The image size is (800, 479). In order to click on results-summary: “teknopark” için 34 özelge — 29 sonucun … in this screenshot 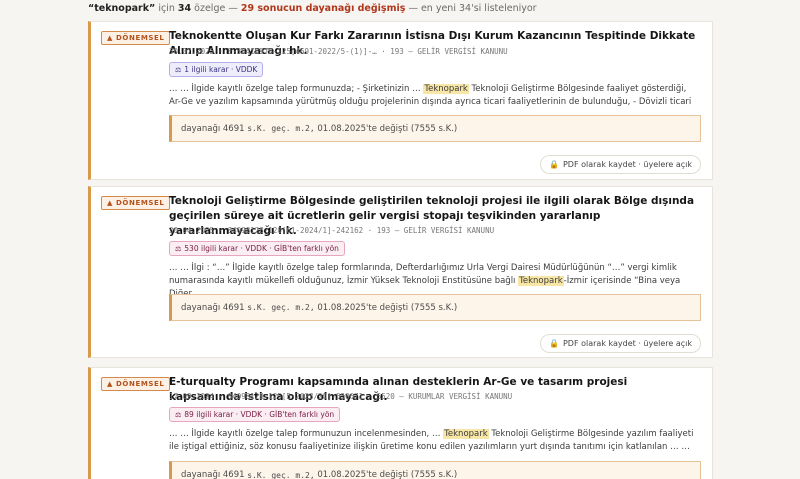, I will do `click(312, 8)`.